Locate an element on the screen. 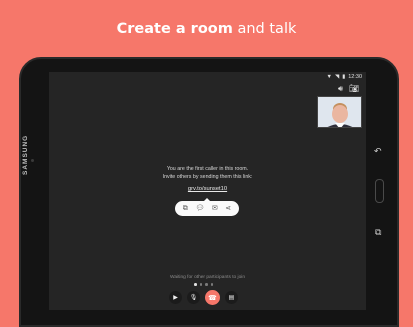  share-actions: ⧉ 💬︎ ✉ ⋖ is located at coordinates (207, 207).